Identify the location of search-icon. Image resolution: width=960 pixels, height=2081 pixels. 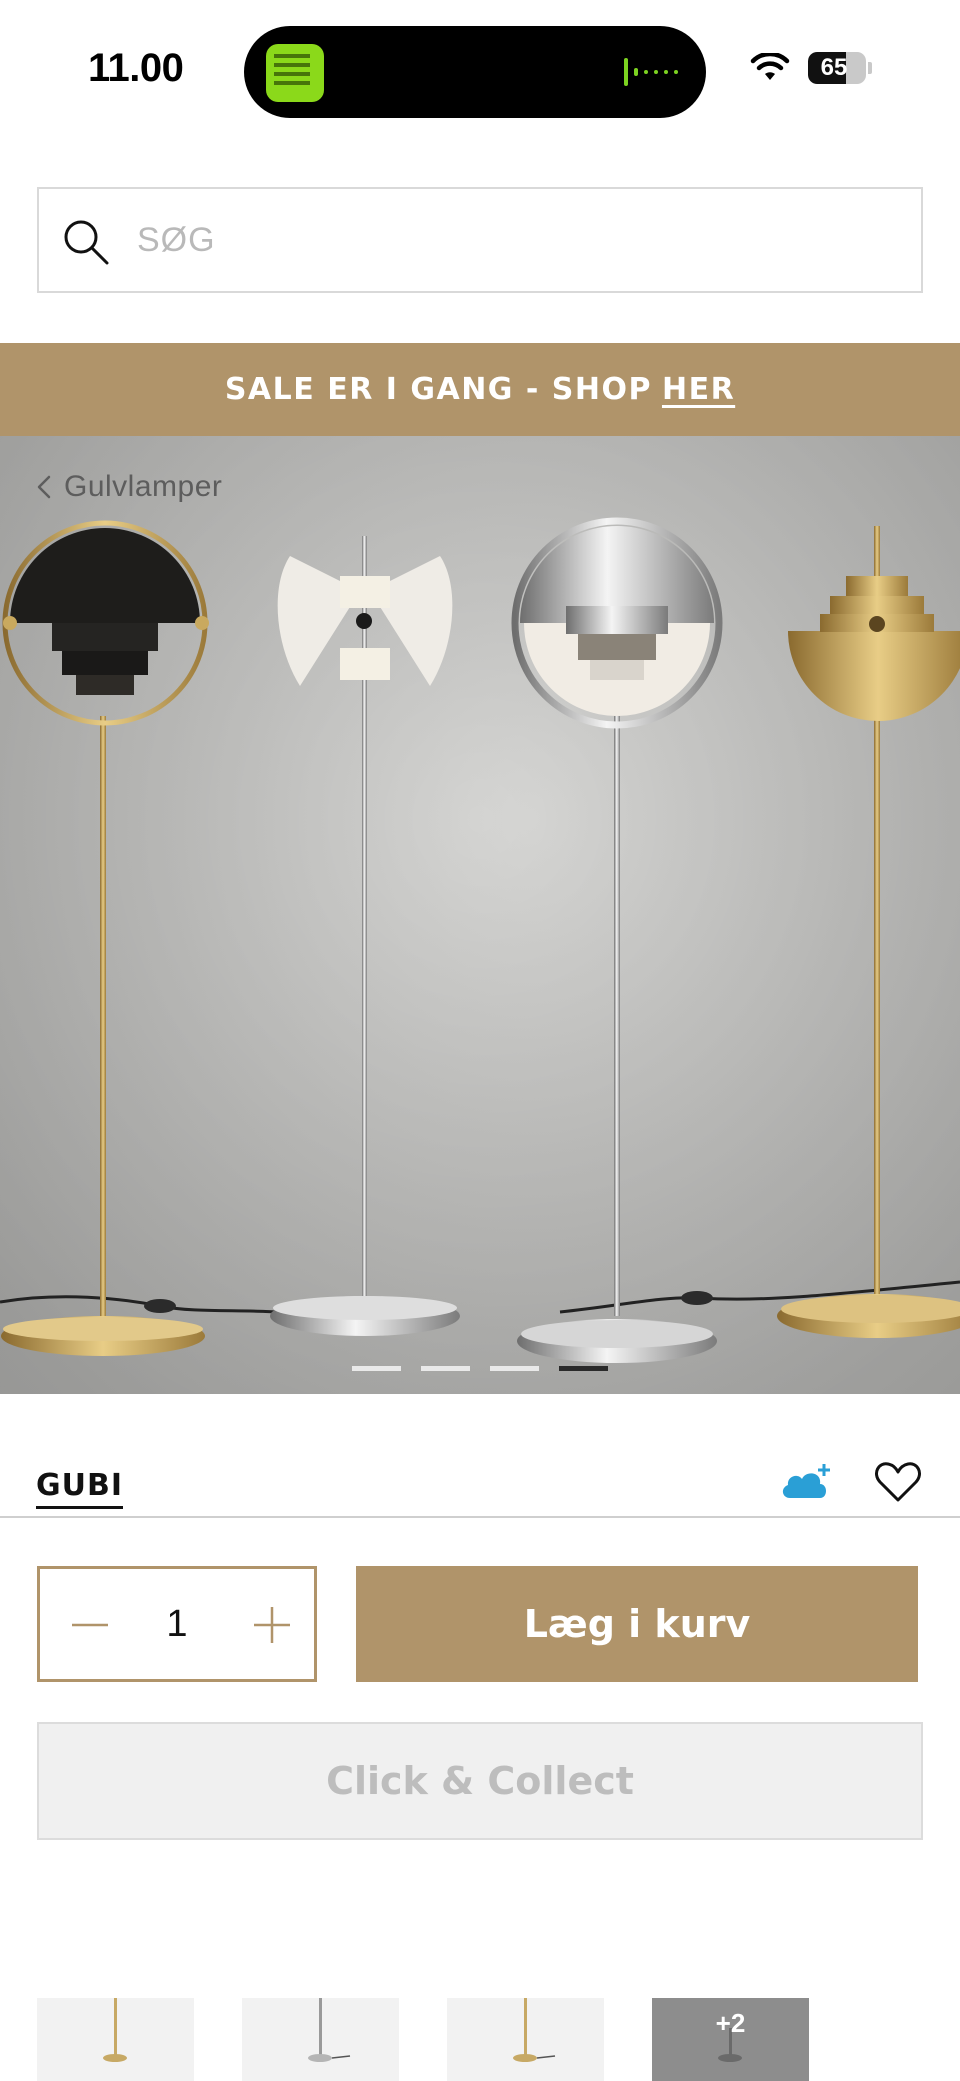
(86, 242).